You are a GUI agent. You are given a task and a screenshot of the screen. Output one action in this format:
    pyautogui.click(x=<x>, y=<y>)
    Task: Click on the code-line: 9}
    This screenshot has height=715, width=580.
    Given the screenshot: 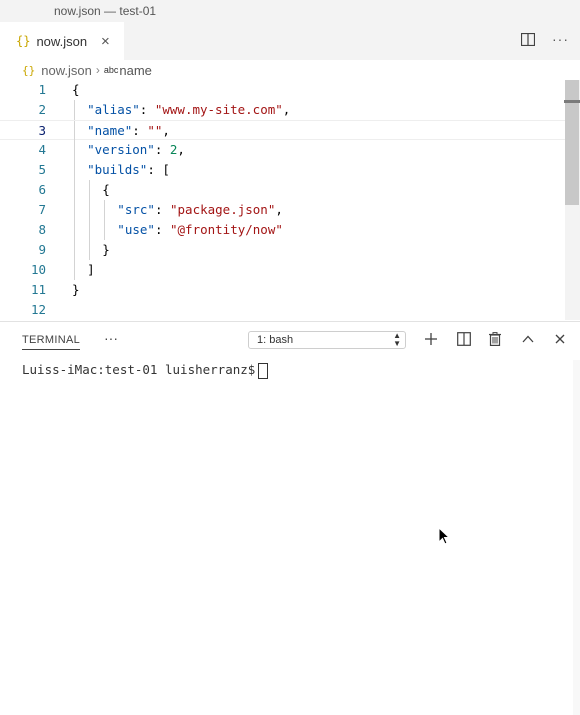 What is the action you would take?
    pyautogui.click(x=282, y=250)
    